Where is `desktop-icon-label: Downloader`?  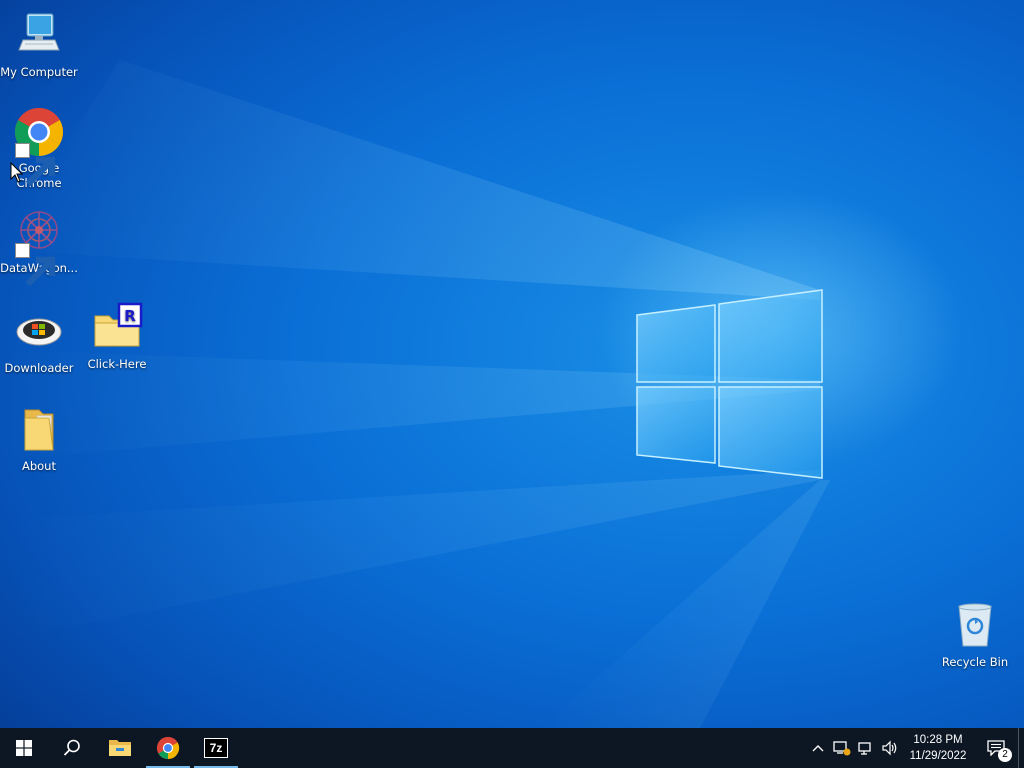
desktop-icon-label: Downloader is located at coordinates (39, 368).